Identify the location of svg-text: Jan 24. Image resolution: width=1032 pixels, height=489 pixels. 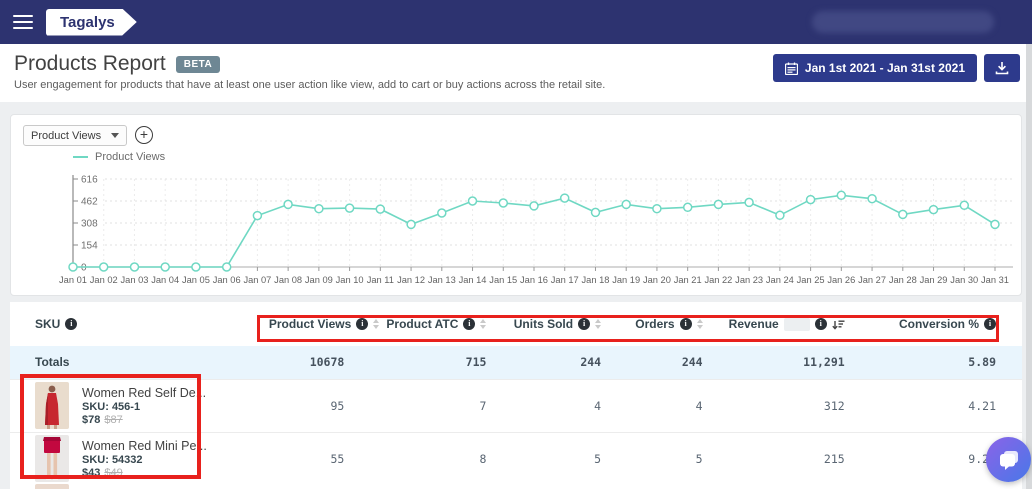
(780, 280).